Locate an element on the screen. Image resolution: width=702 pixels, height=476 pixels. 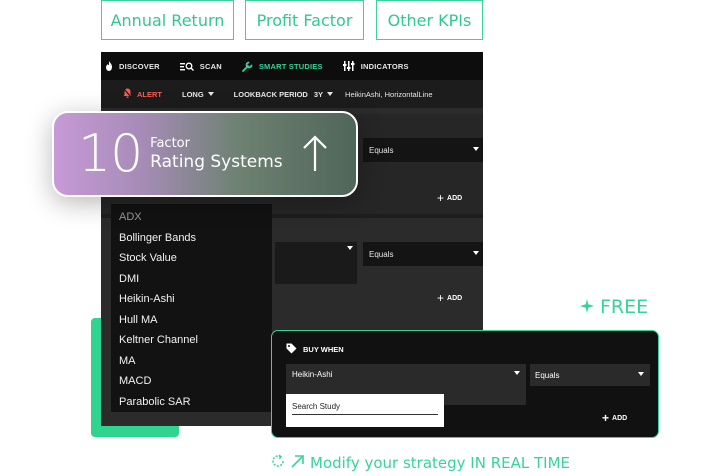
nav-item-indicators: INDICATORS is located at coordinates (375, 66).